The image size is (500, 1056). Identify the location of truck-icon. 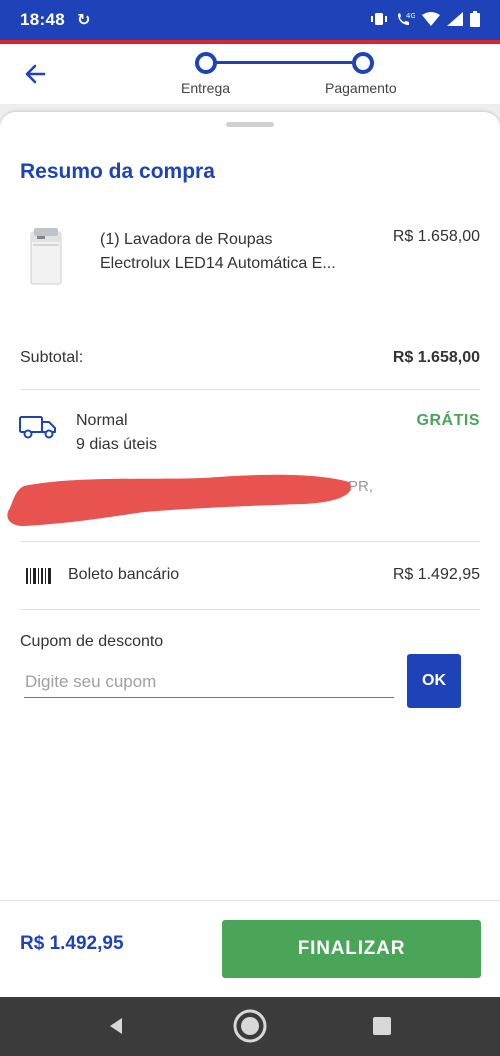
(37, 427).